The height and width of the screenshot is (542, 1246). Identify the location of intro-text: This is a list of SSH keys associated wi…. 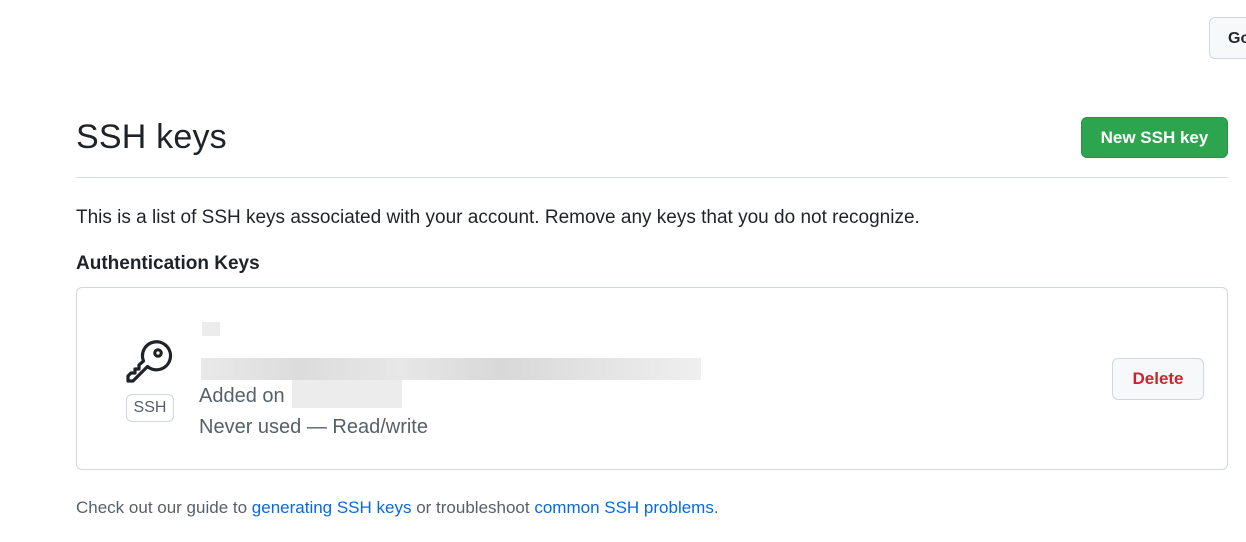
(498, 217).